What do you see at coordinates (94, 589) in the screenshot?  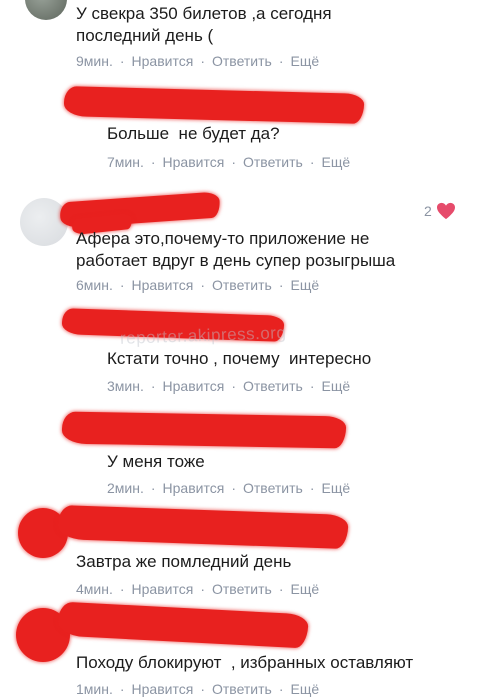 I see `comment-time: 4мин.` at bounding box center [94, 589].